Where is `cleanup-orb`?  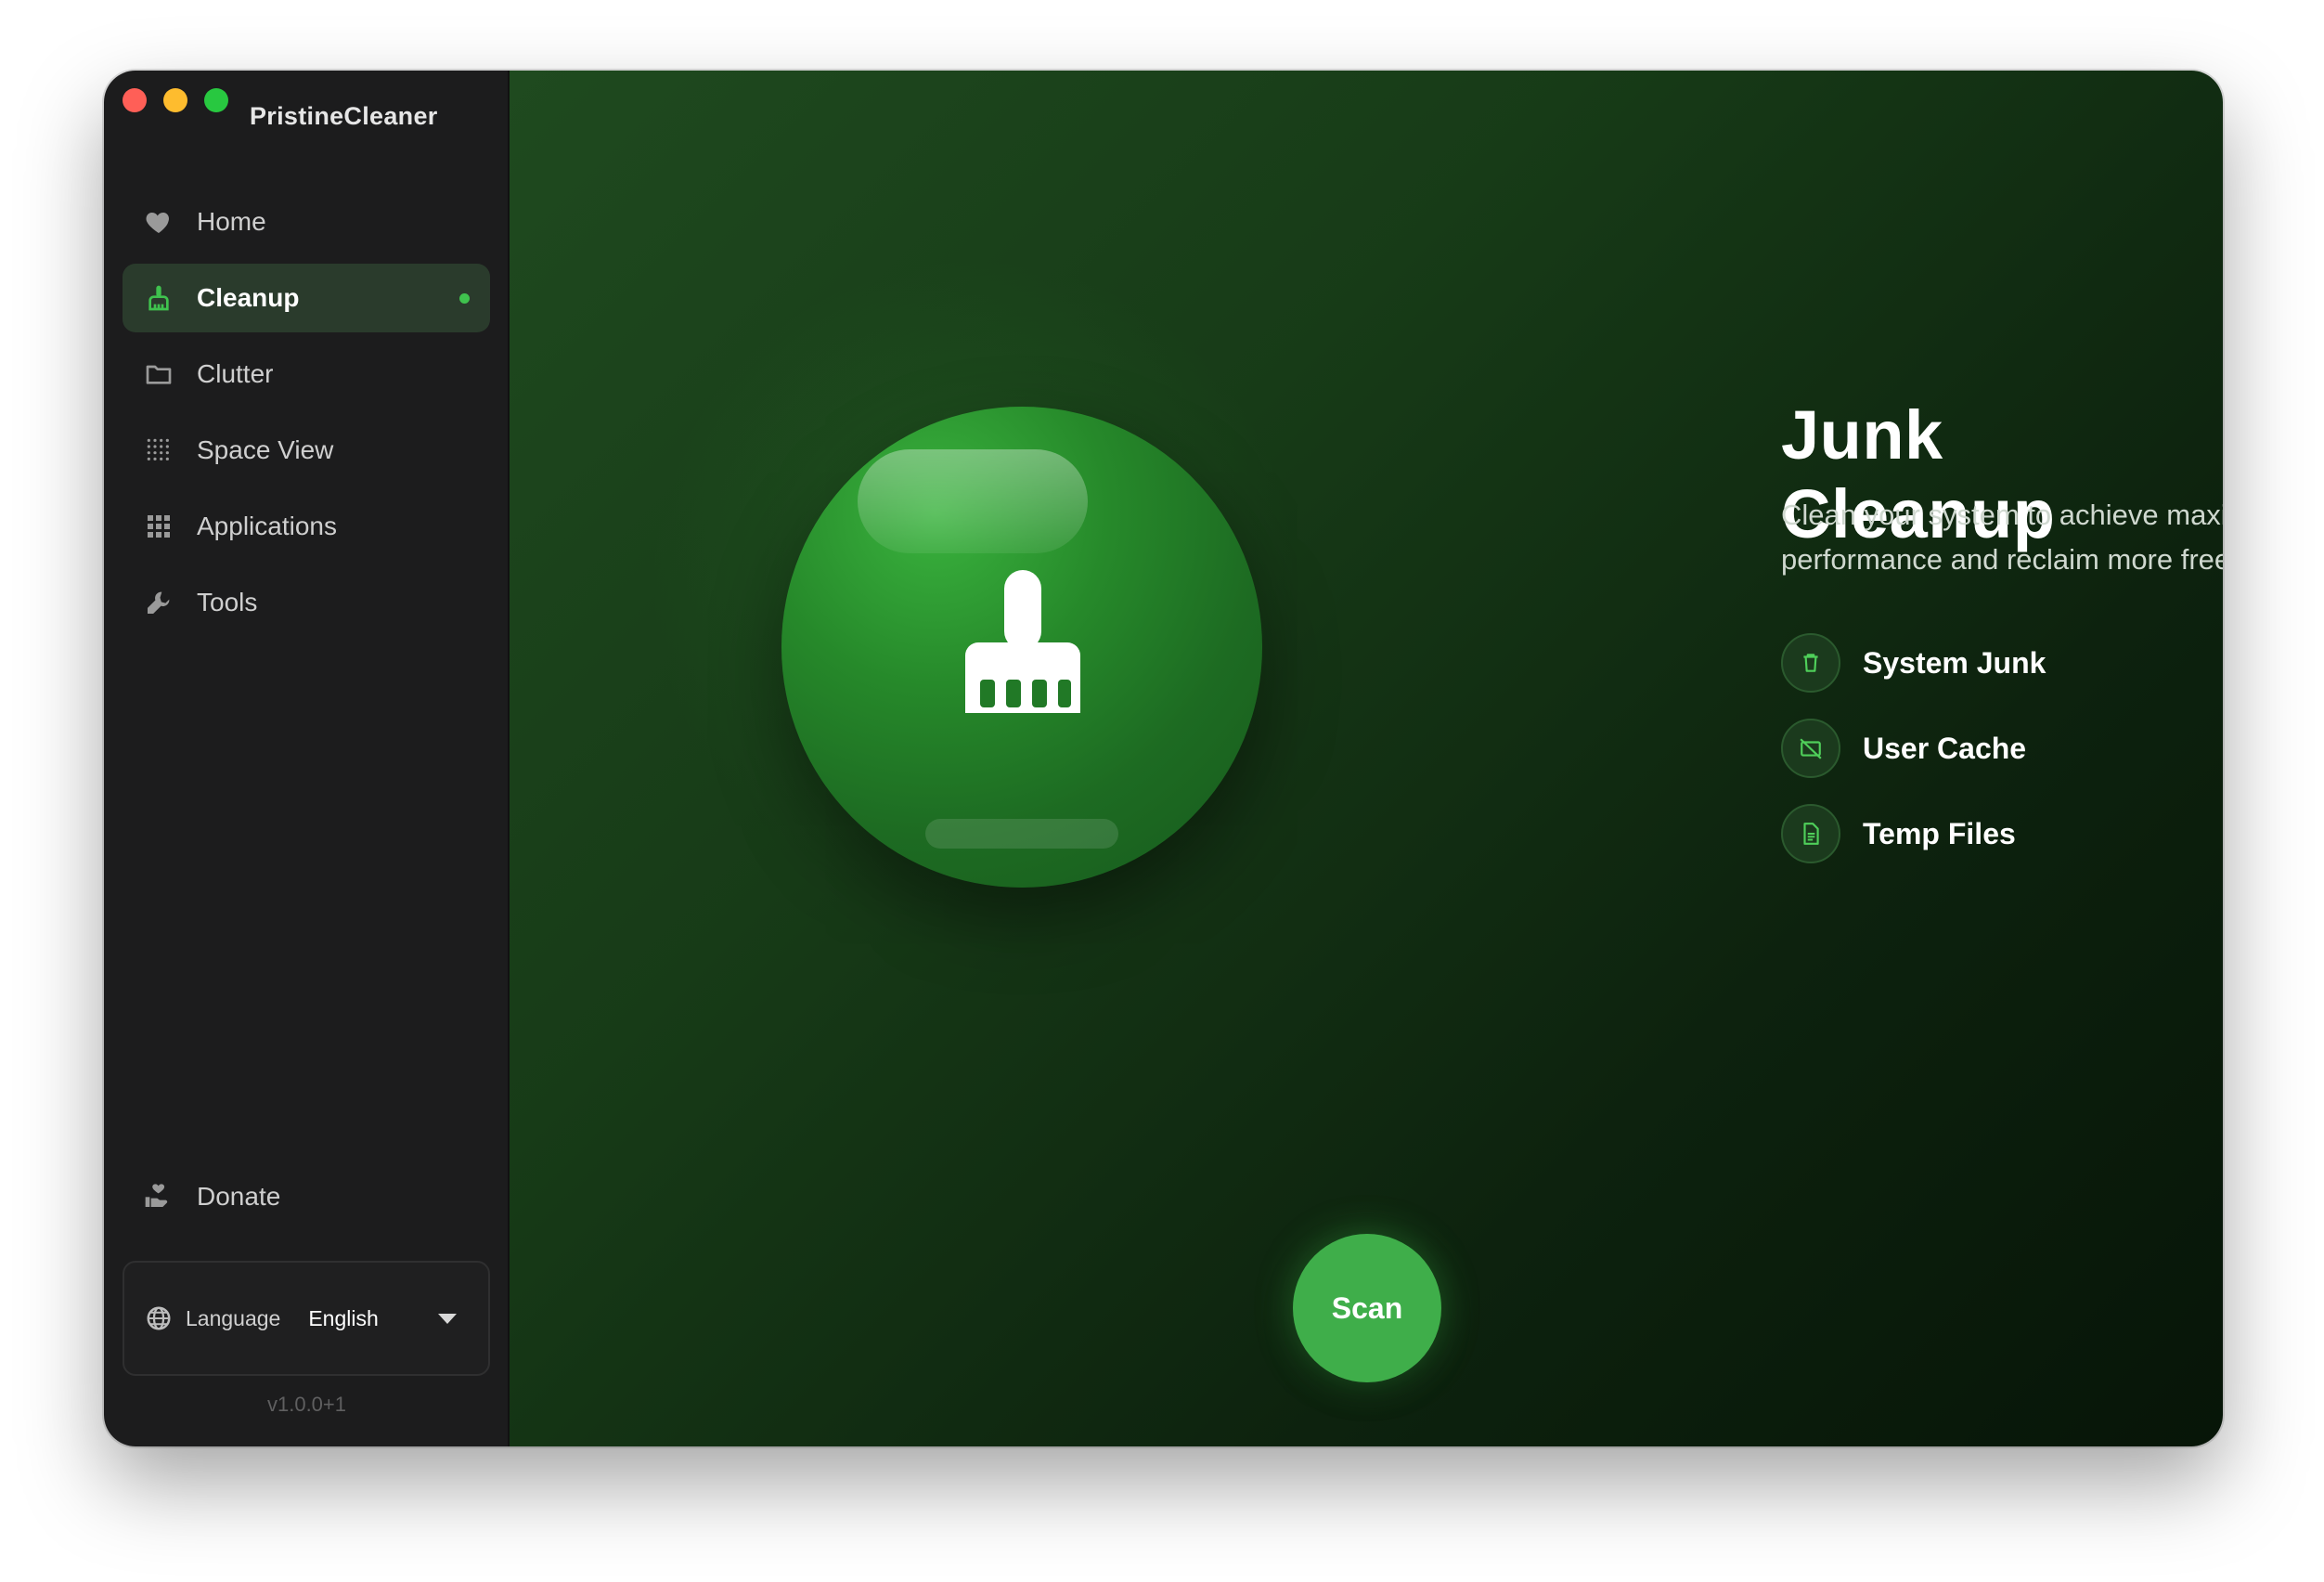
cleanup-orb is located at coordinates (1021, 647).